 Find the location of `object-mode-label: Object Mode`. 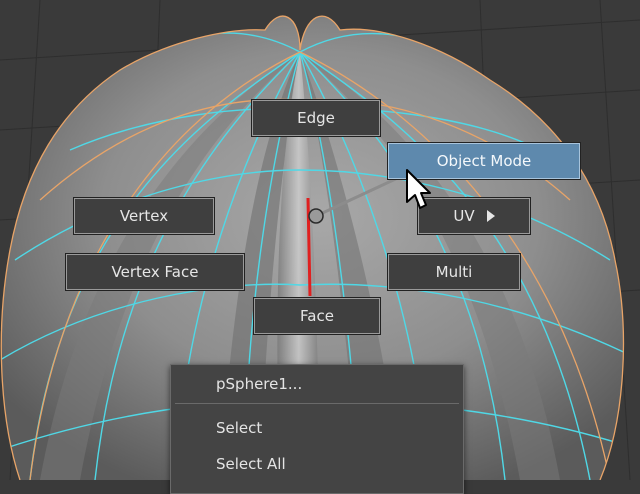

object-mode-label: Object Mode is located at coordinates (484, 161).